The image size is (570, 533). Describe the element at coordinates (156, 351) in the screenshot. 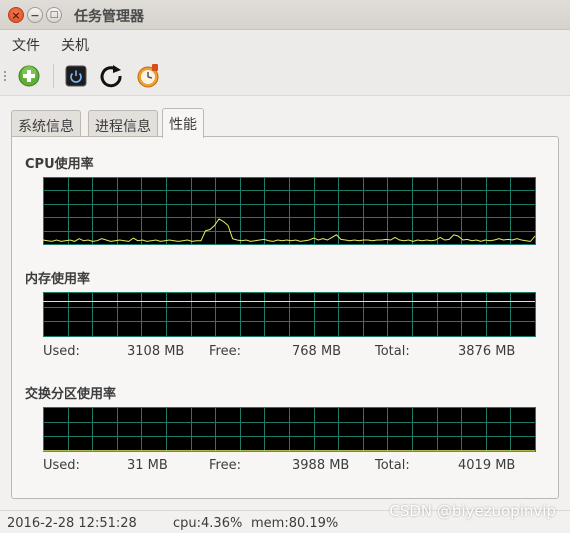

I see `memory-used-value: 3108 MB` at that location.